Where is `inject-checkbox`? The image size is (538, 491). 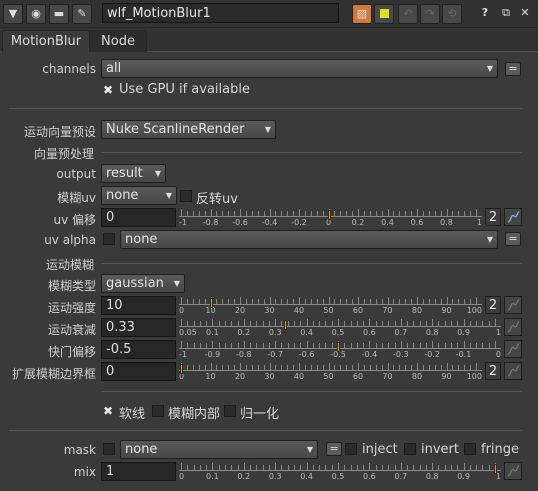 inject-checkbox is located at coordinates (351, 449).